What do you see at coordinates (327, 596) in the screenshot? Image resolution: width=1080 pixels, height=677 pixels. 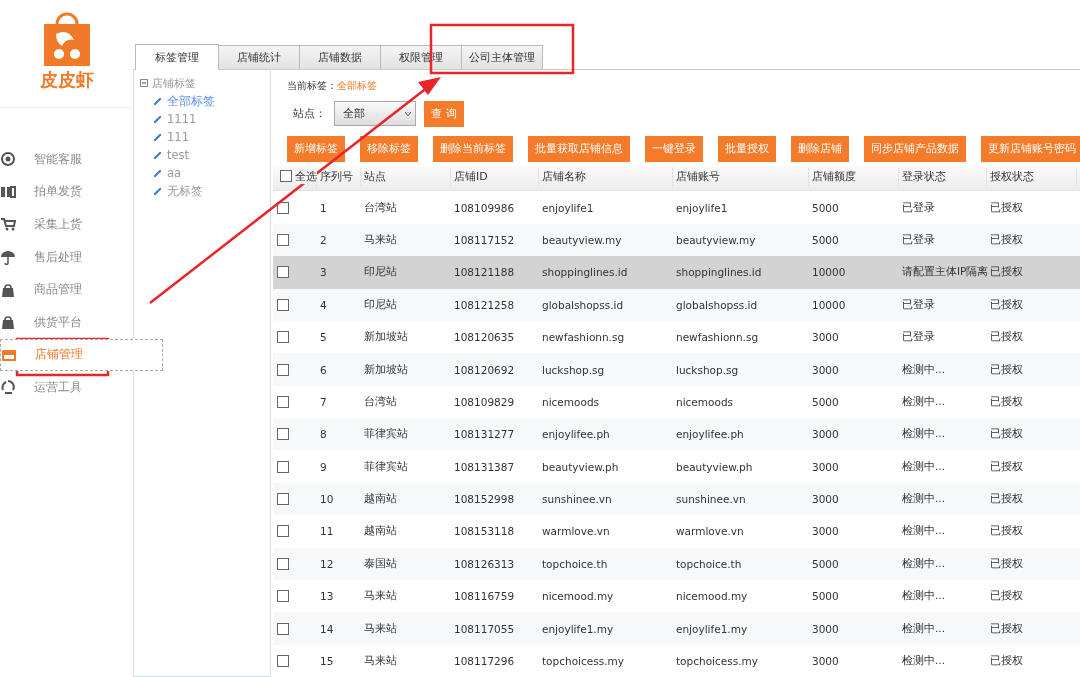 I see `table-cell-text: 13` at bounding box center [327, 596].